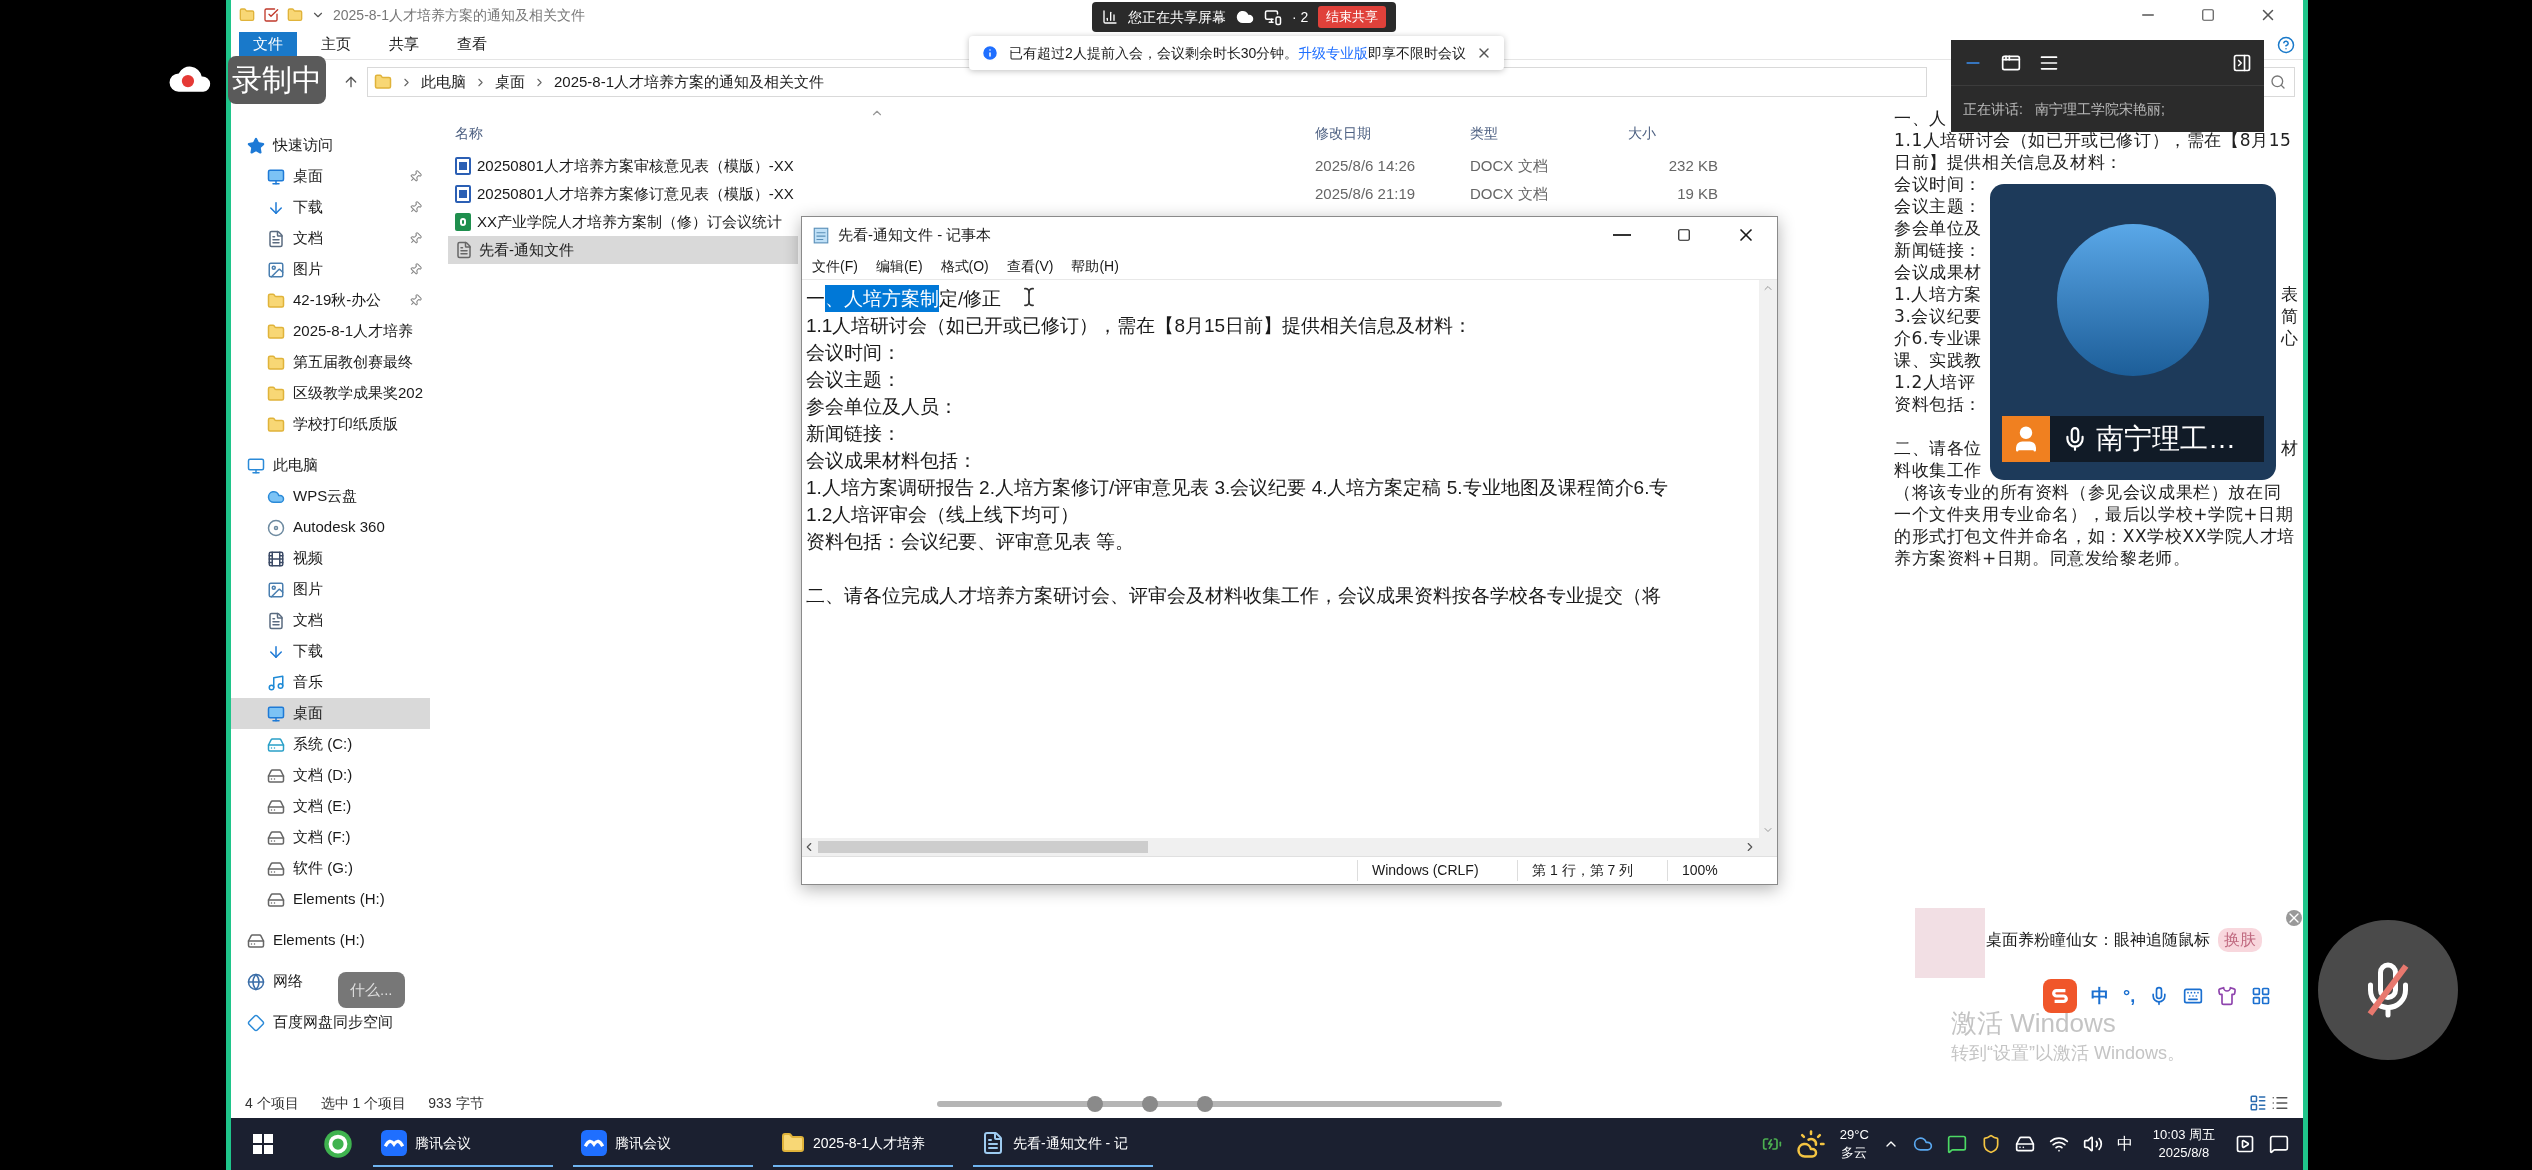  I want to click on menu-item: 文件(F), so click(835, 266).